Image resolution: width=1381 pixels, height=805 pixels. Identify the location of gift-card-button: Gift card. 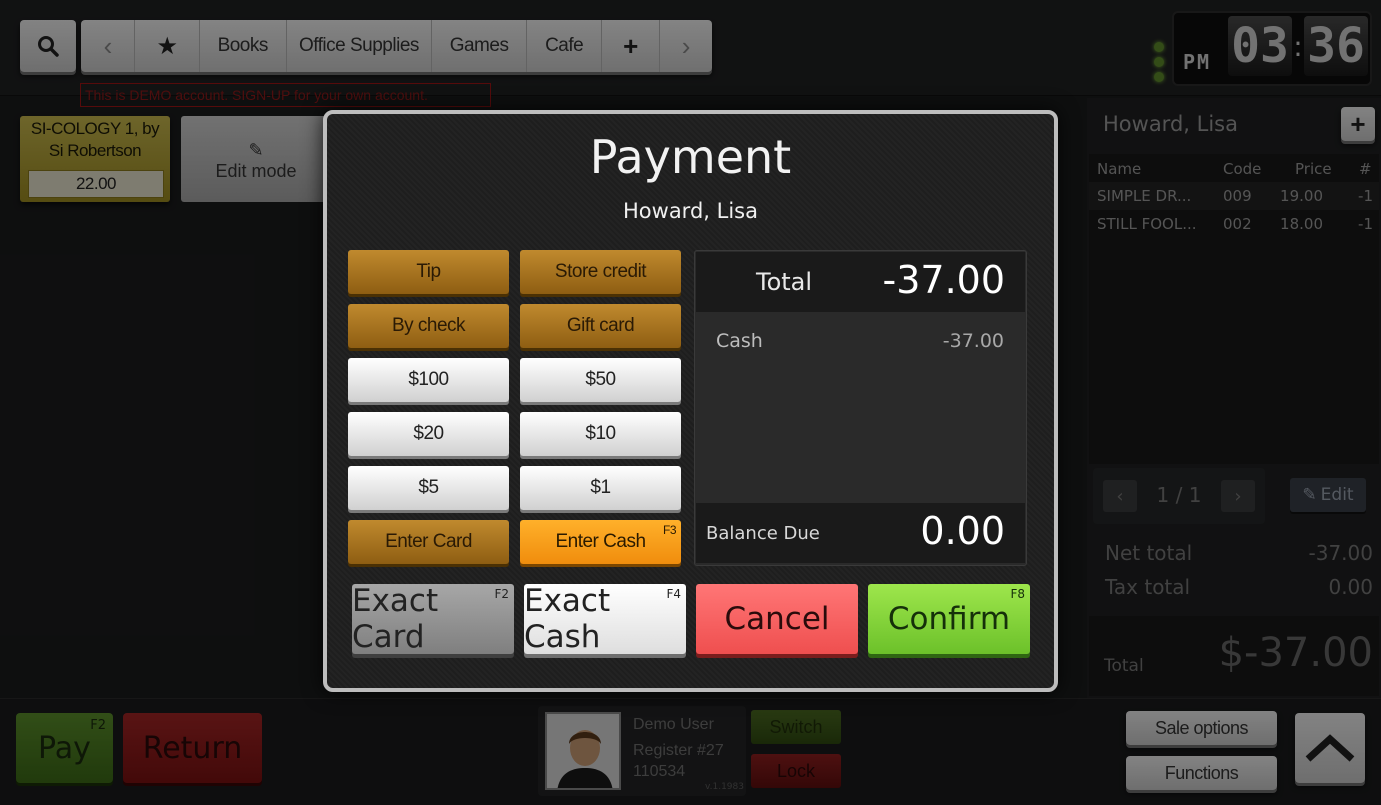
(600, 326).